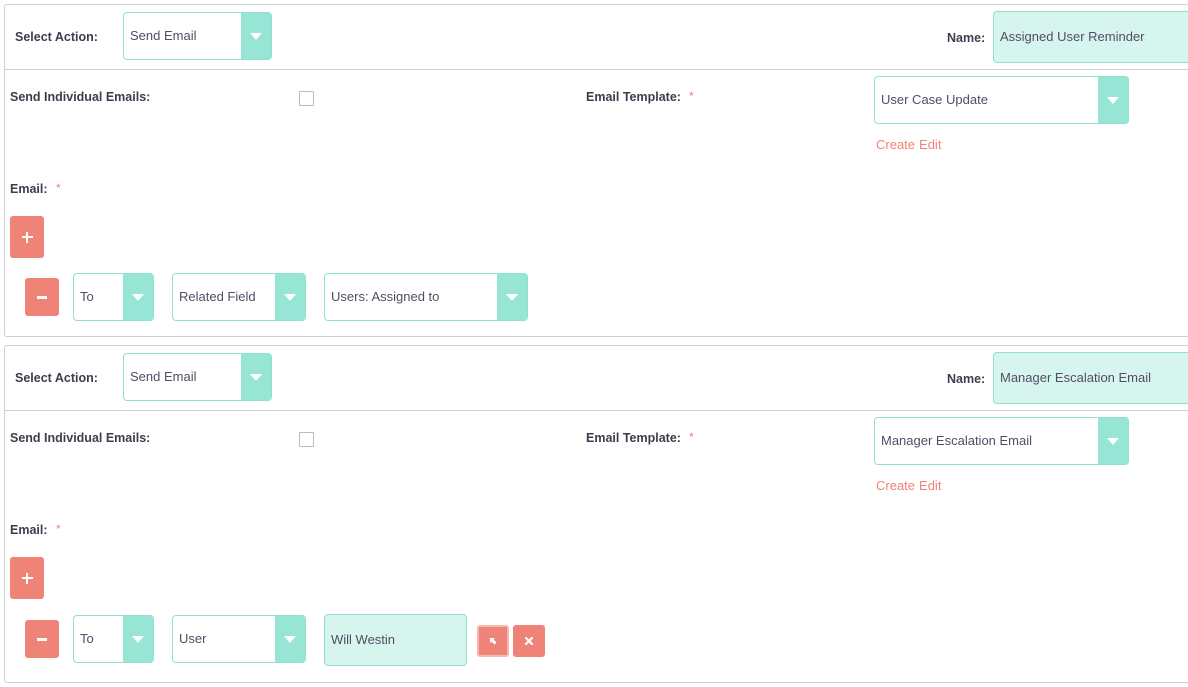 This screenshot has height=687, width=1188. Describe the element at coordinates (239, 639) in the screenshot. I see `recipient-source-dropdown: User` at that location.